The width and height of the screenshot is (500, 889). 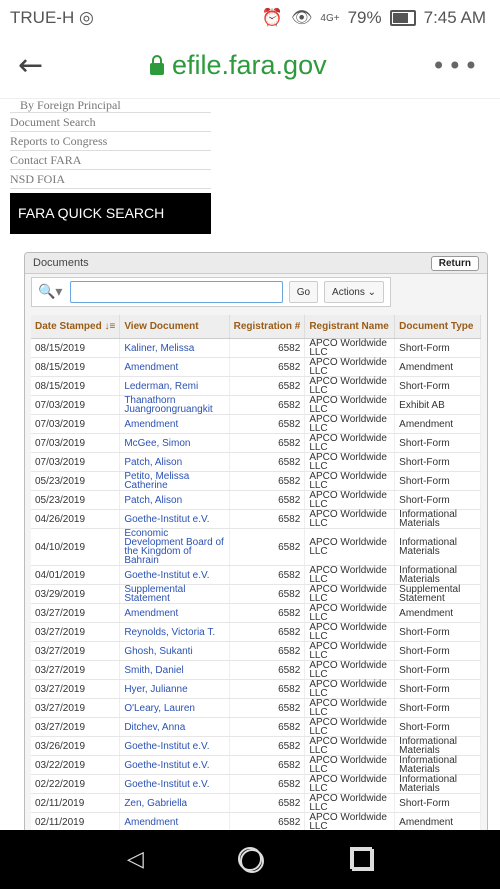 I want to click on signal-icon: 4G+, so click(x=330, y=18).